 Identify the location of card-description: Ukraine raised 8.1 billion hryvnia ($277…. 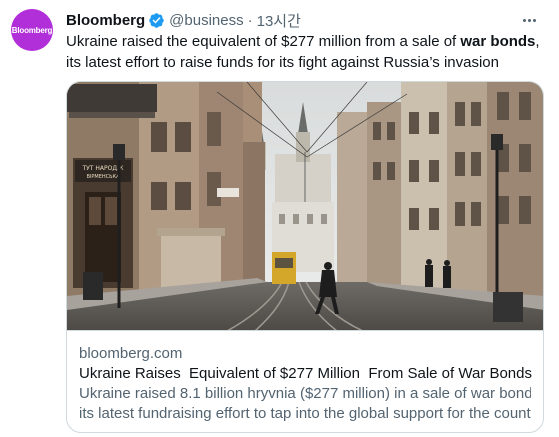
(305, 404).